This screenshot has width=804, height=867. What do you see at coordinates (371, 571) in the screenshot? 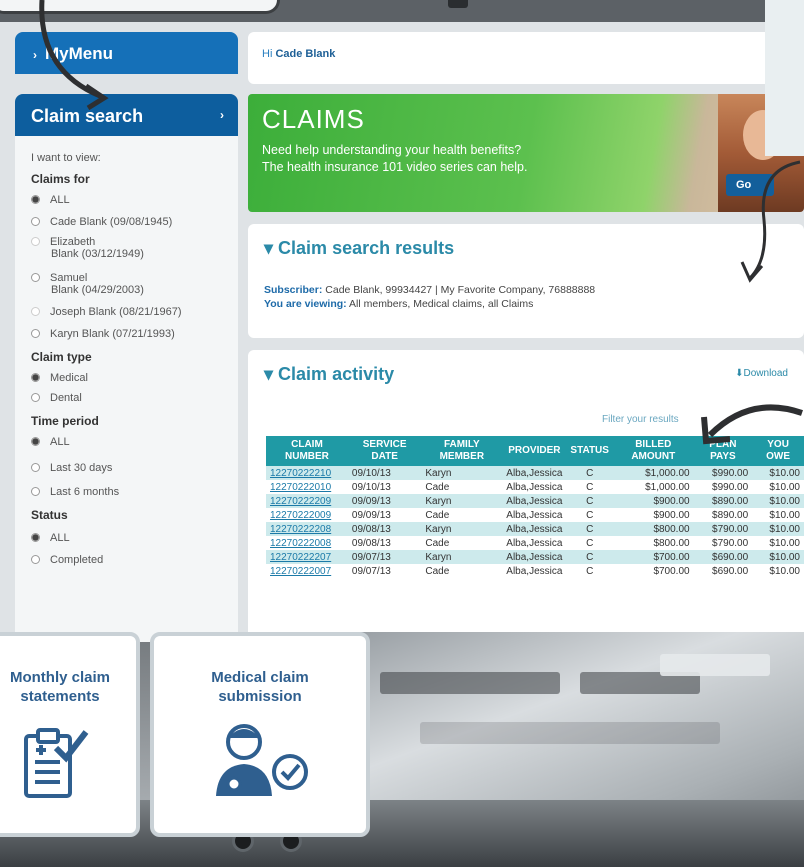
I see `table-cell: 09/07/13` at bounding box center [371, 571].